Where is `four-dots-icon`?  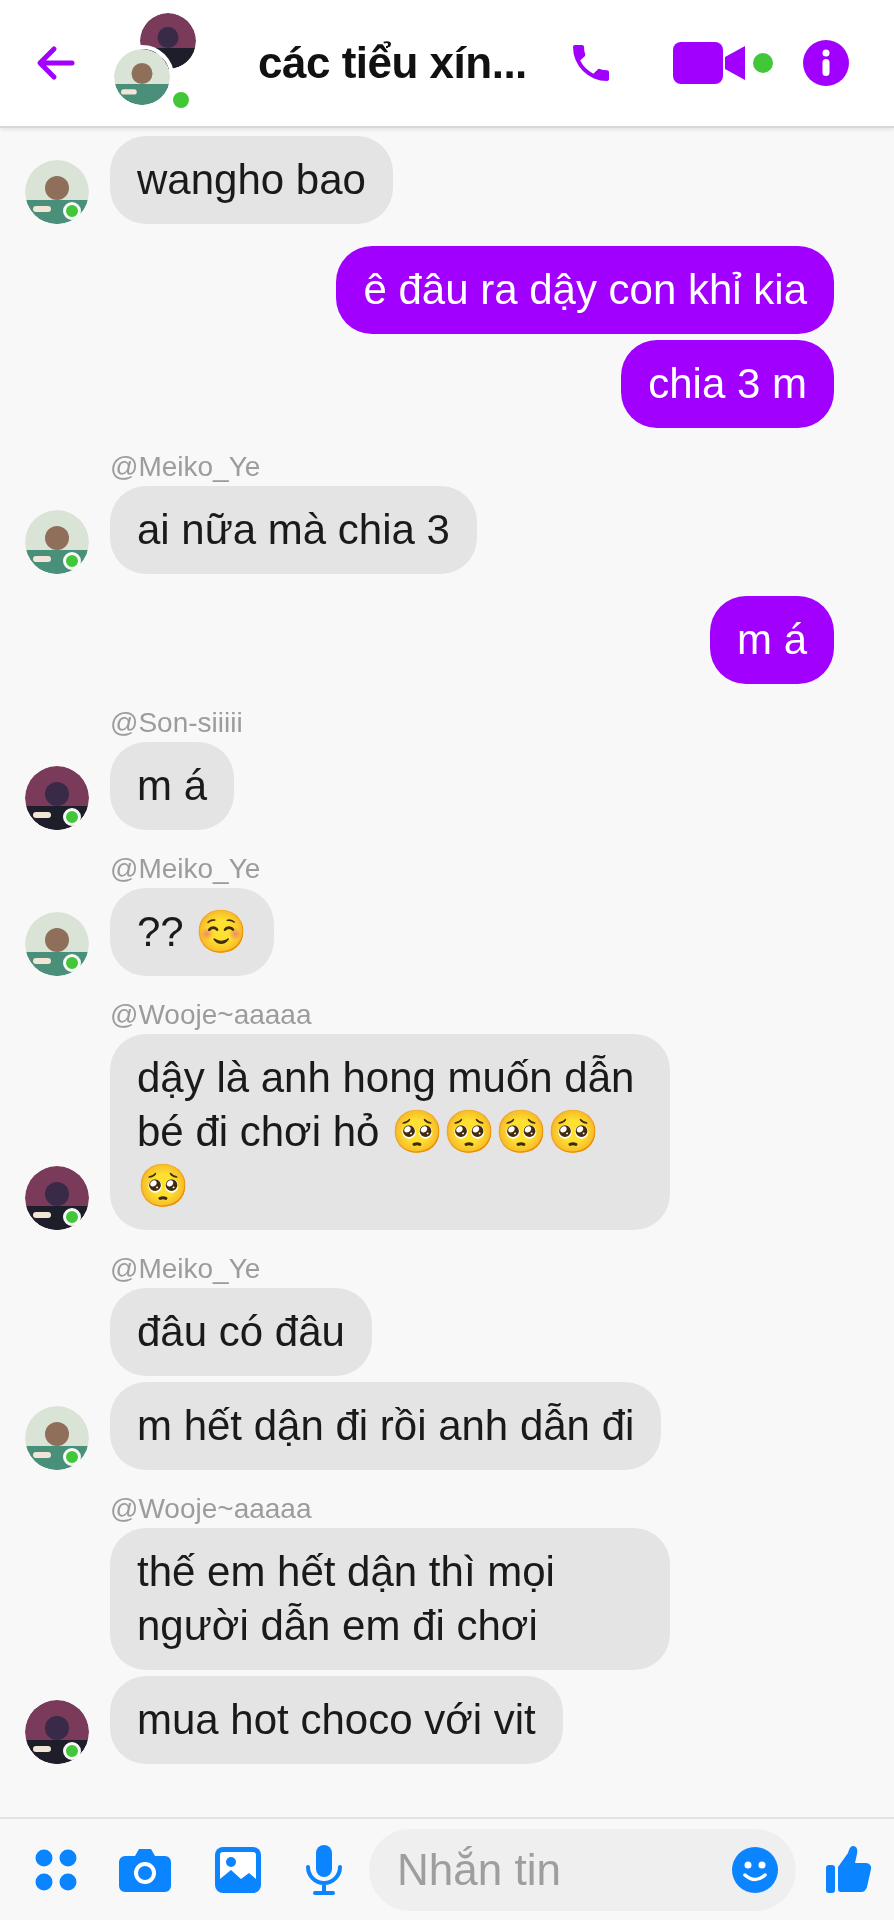
four-dots-icon is located at coordinates (56, 1869).